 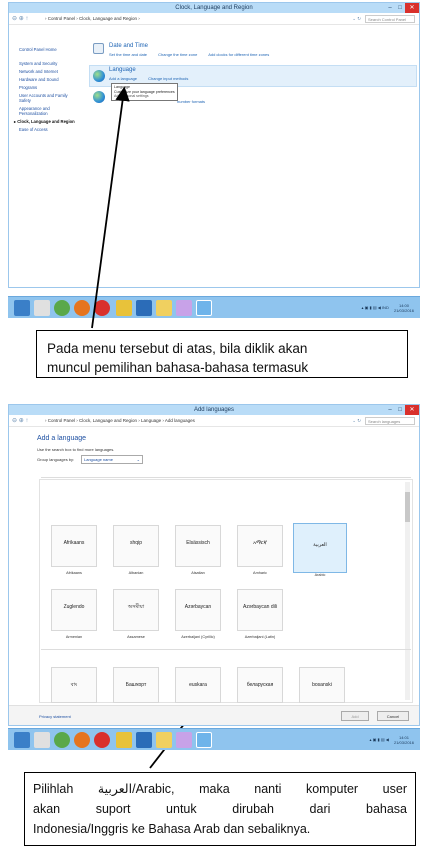 I want to click on language-name: Azerbaijani (Cyrillic), so click(x=198, y=637).